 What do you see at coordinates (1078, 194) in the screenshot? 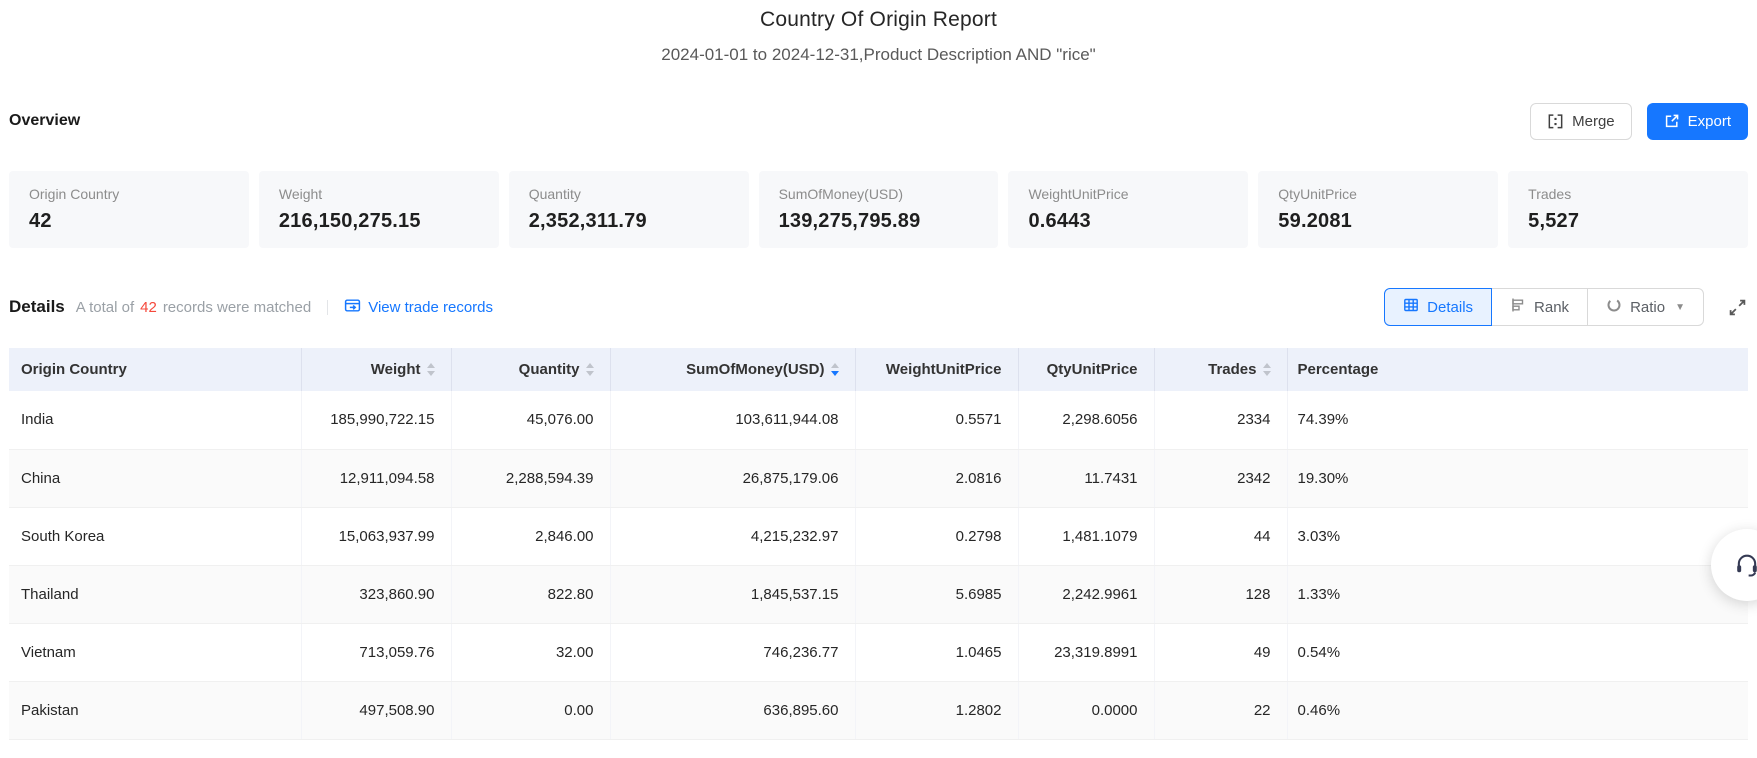
I see `stat-label: WeightUnitPrice` at bounding box center [1078, 194].